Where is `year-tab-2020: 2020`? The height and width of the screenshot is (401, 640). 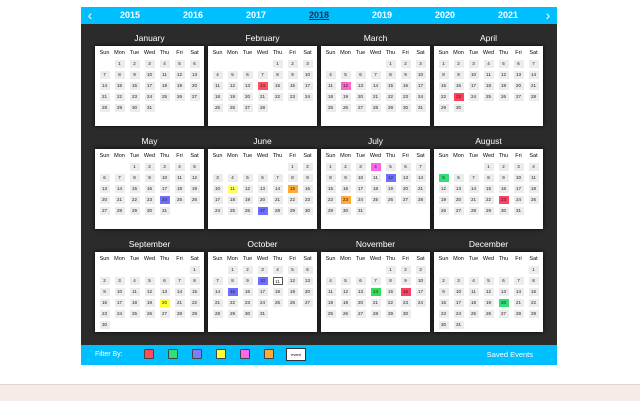
year-tab-2020: 2020 is located at coordinates (445, 15).